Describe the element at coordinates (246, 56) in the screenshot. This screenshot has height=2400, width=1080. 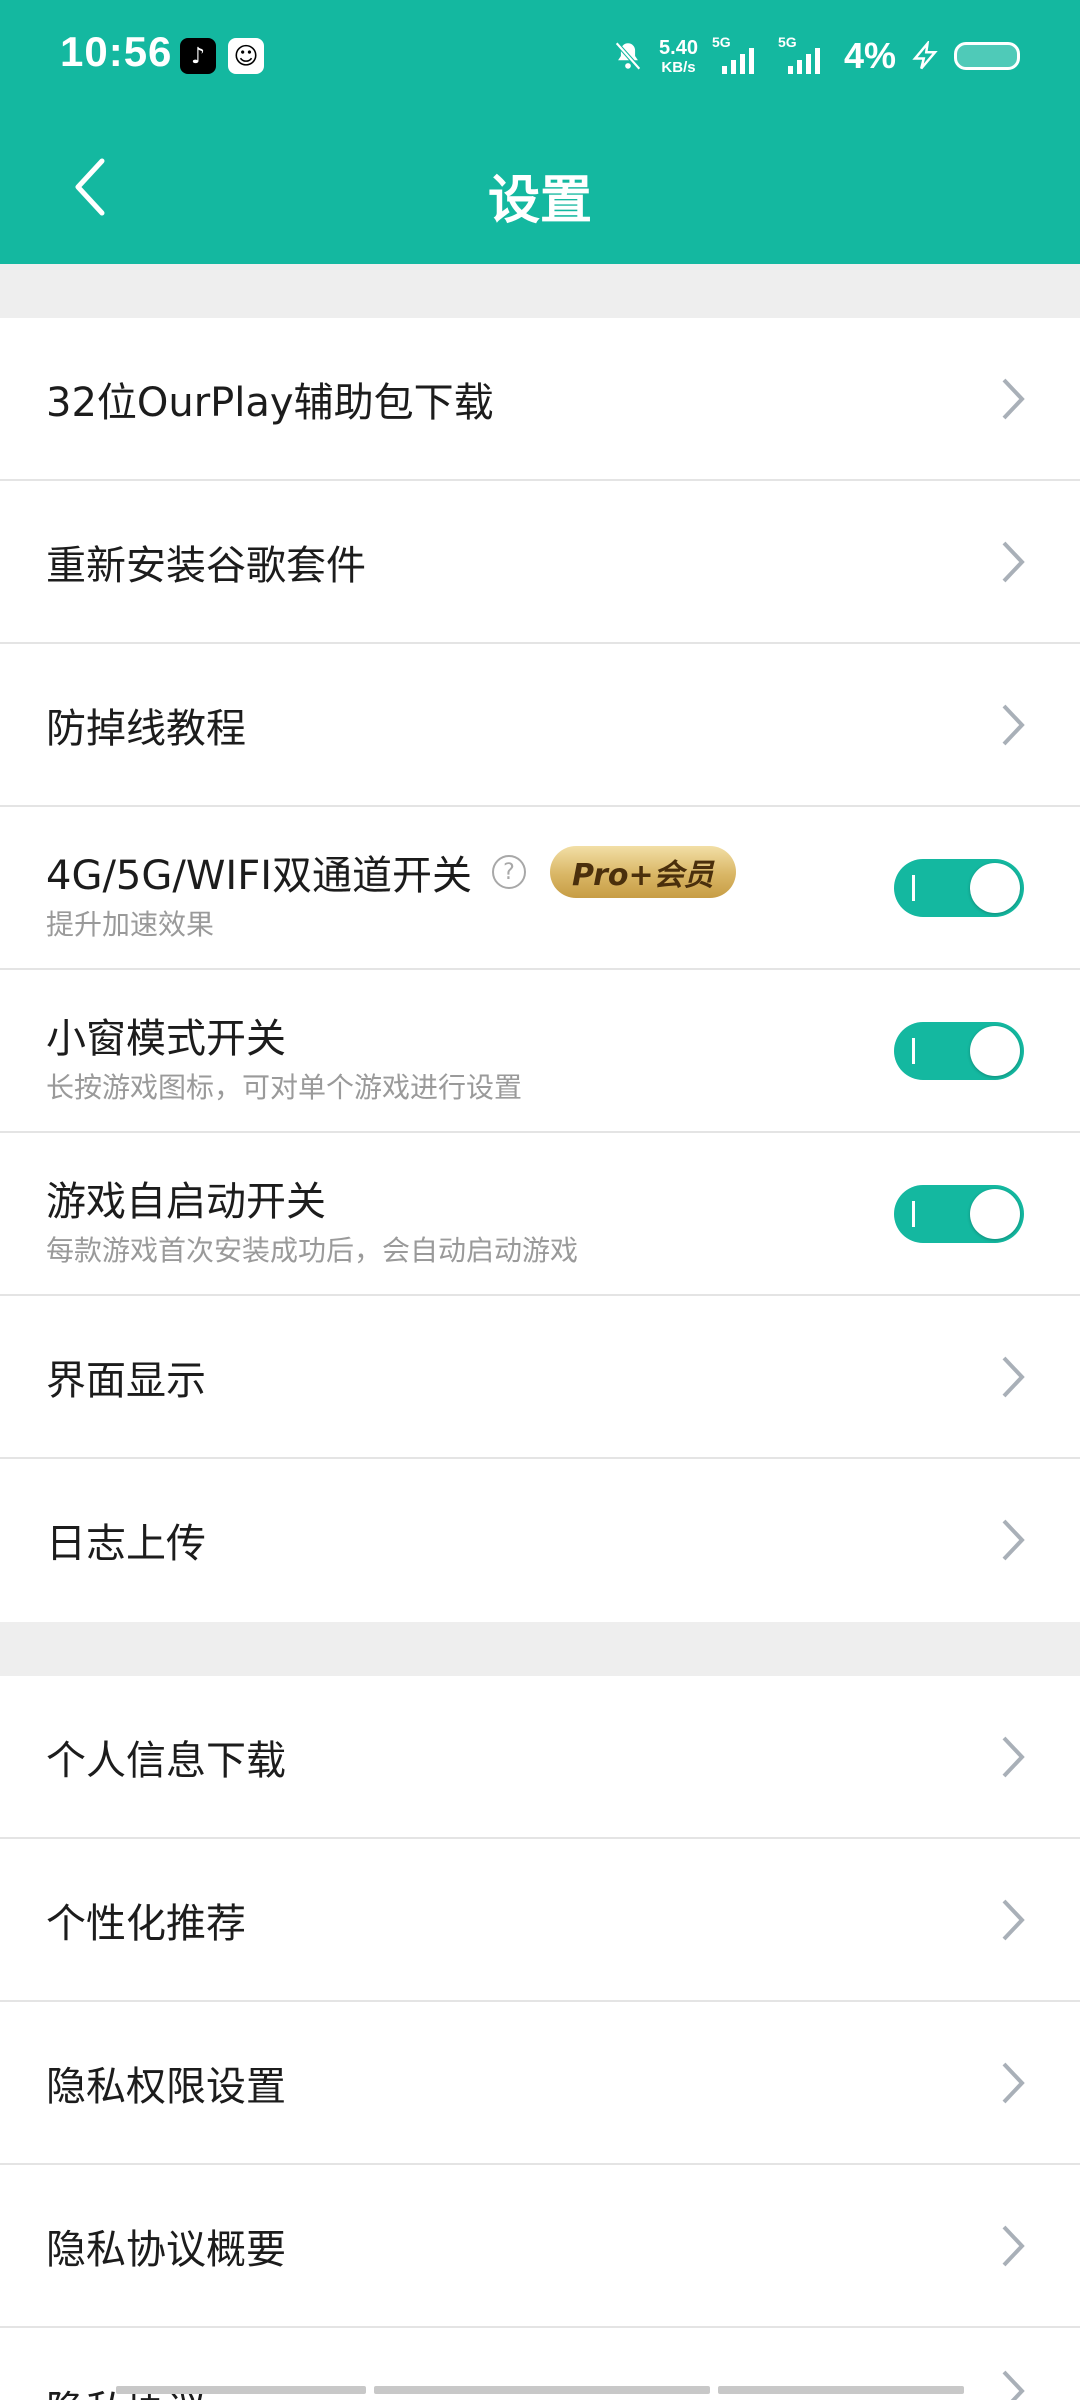
I see `qq-icon: ☺` at that location.